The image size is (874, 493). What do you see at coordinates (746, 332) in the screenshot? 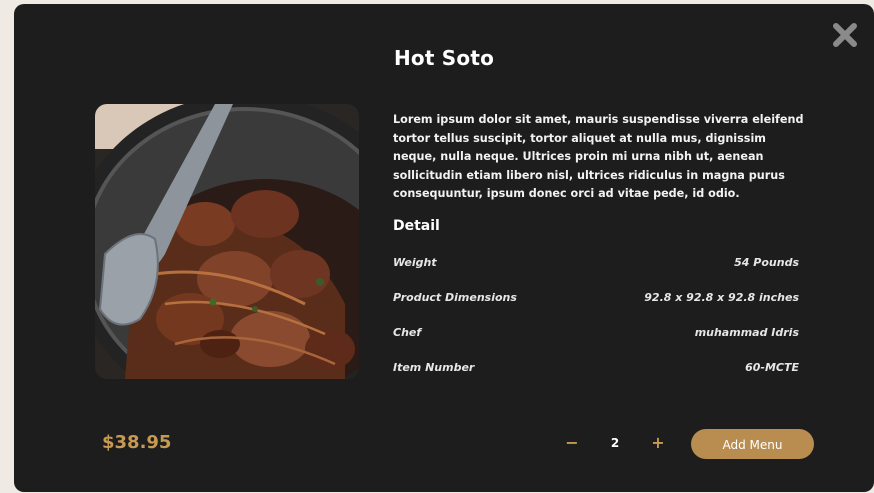
I see `spec-value: muhammad Idris` at bounding box center [746, 332].